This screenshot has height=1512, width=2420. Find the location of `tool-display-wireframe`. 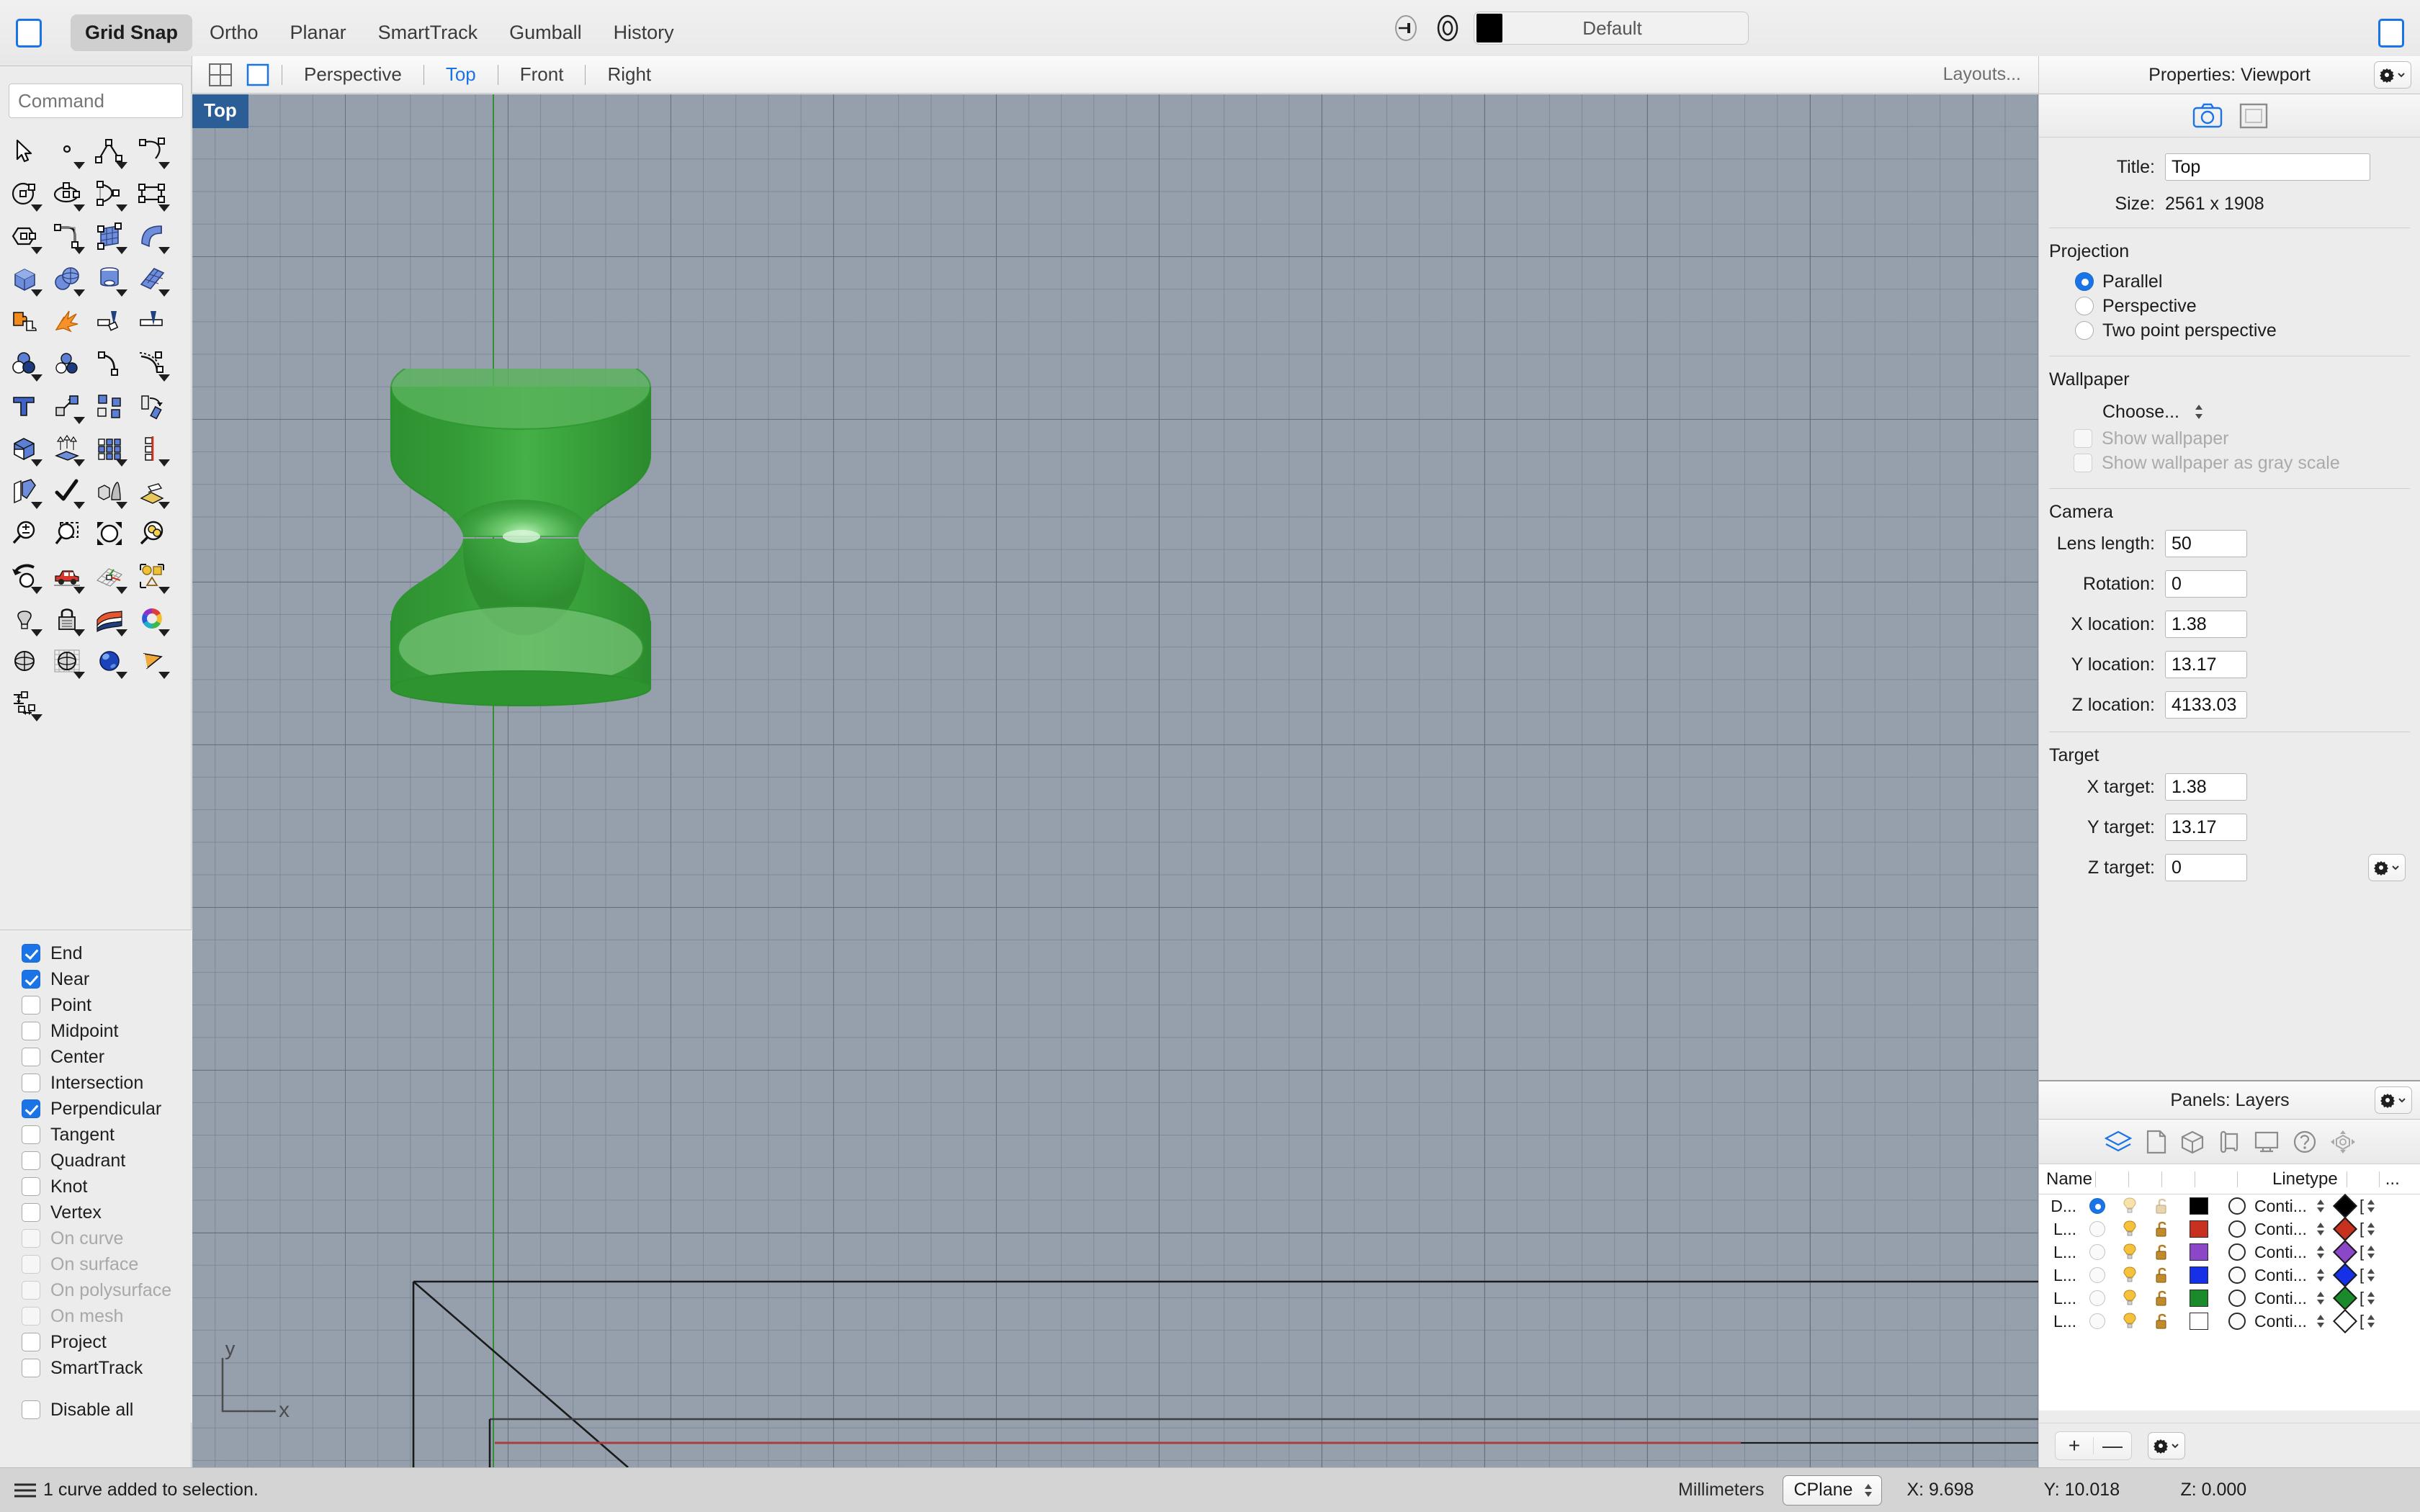

tool-display-wireframe is located at coordinates (24, 660).